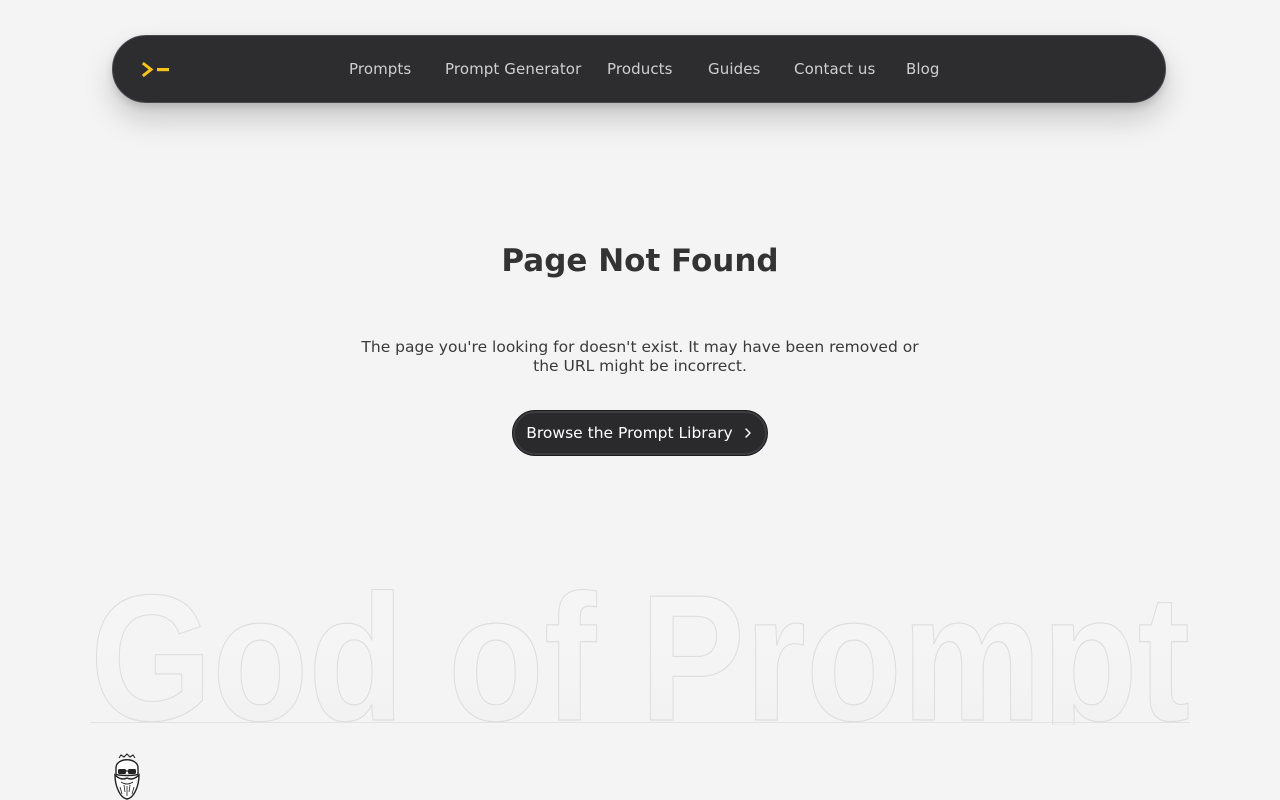 The height and width of the screenshot is (800, 1280). What do you see at coordinates (380, 69) in the screenshot?
I see `nav-link-prompts: Prompts` at bounding box center [380, 69].